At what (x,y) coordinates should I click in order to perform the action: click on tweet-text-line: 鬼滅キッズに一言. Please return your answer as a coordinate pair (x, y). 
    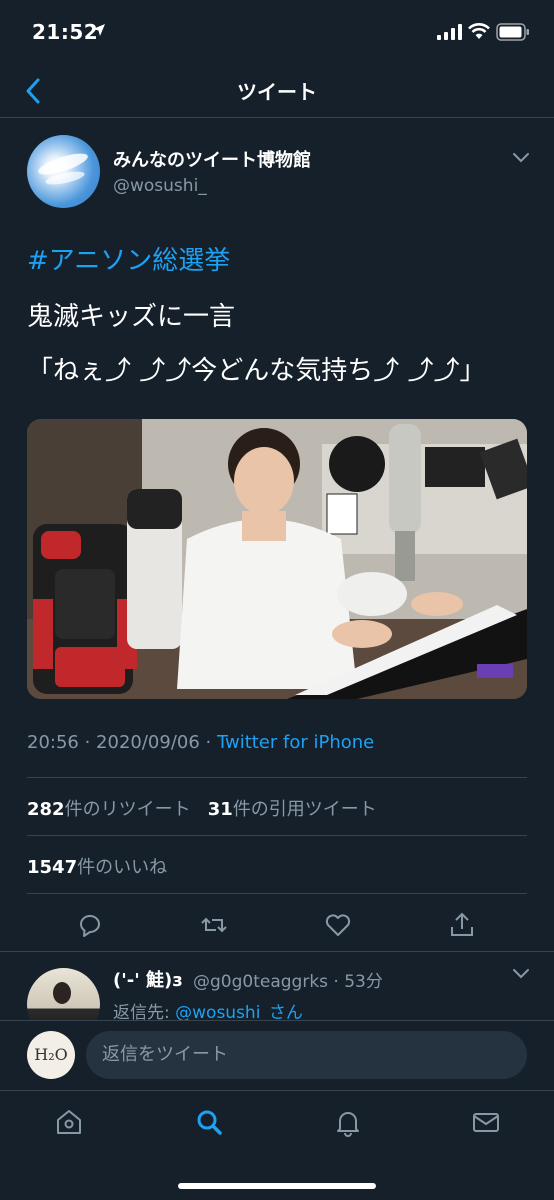
    Looking at the image, I should click on (131, 317).